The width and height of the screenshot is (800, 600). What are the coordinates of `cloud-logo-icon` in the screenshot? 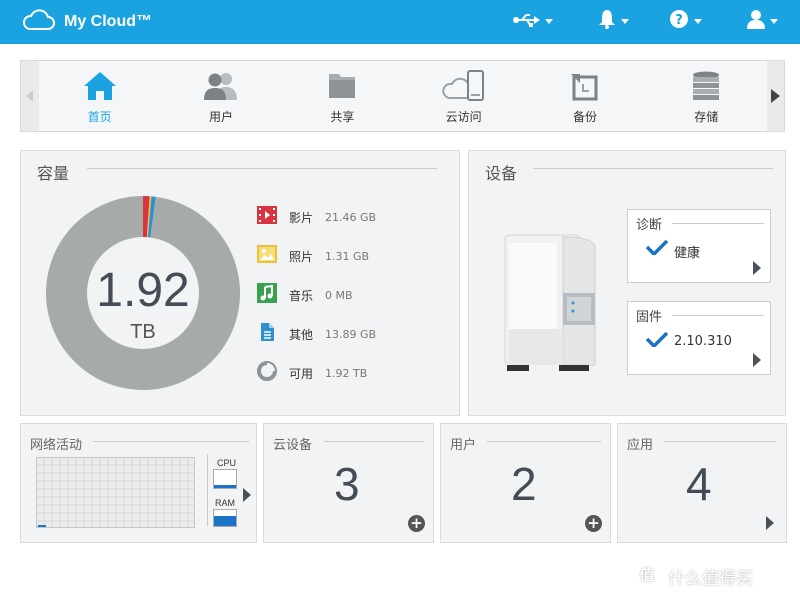 It's located at (39, 22).